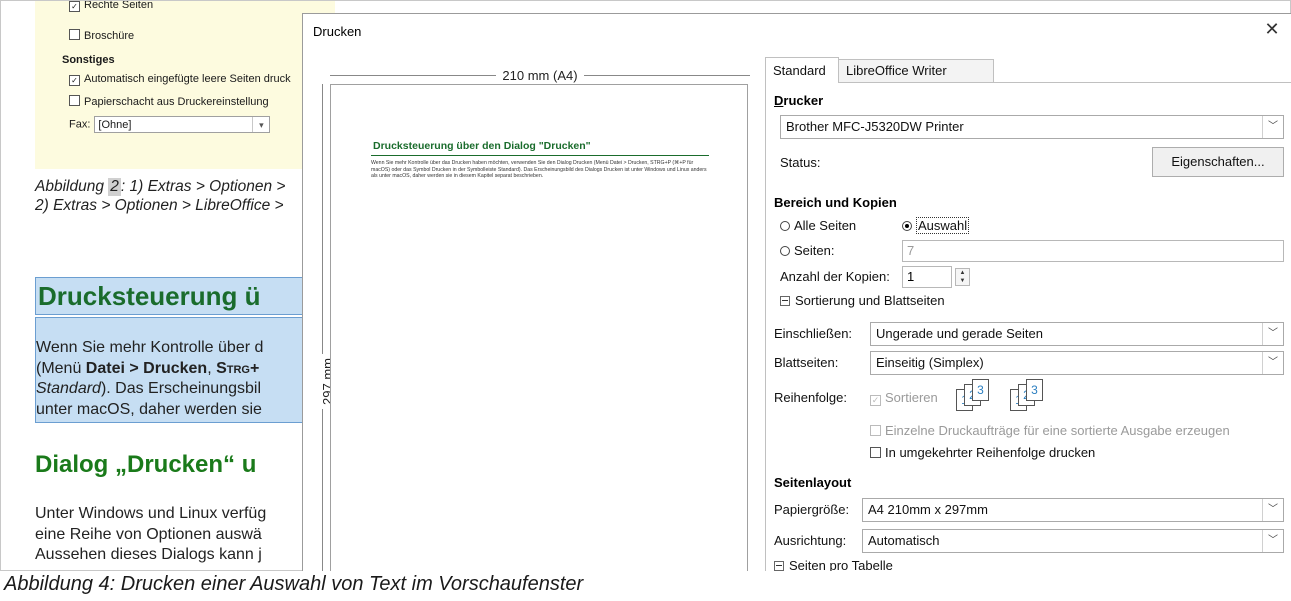 The width and height of the screenshot is (1291, 601). What do you see at coordinates (916, 71) in the screenshot?
I see `tab-libreoffice-writer: LibreOffice Writer` at bounding box center [916, 71].